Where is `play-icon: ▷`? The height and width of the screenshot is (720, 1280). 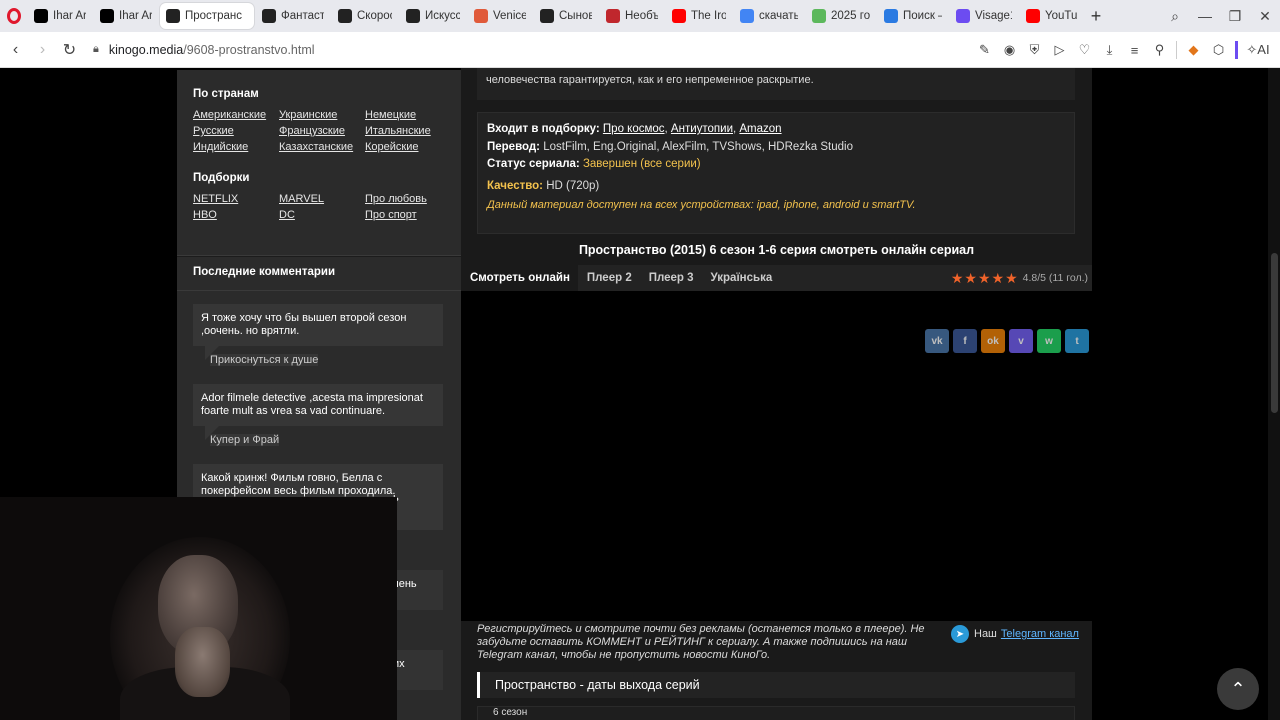
play-icon: ▷ is located at coordinates (1059, 50).